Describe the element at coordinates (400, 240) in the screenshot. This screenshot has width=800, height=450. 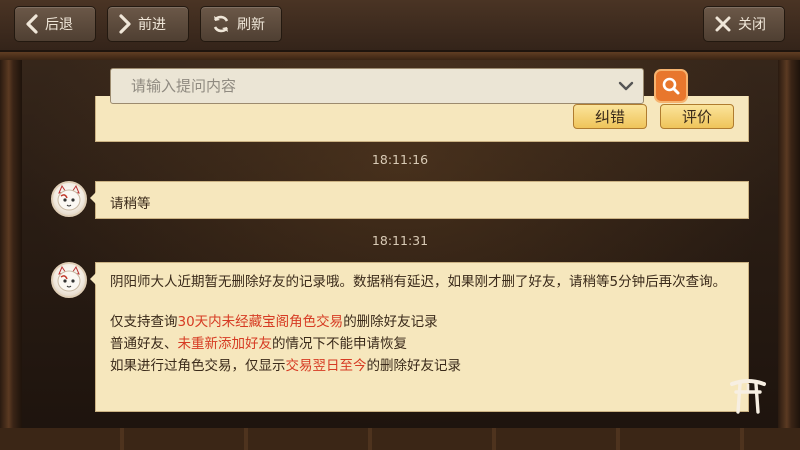
I see `message-timestamp: 18:11:31` at that location.